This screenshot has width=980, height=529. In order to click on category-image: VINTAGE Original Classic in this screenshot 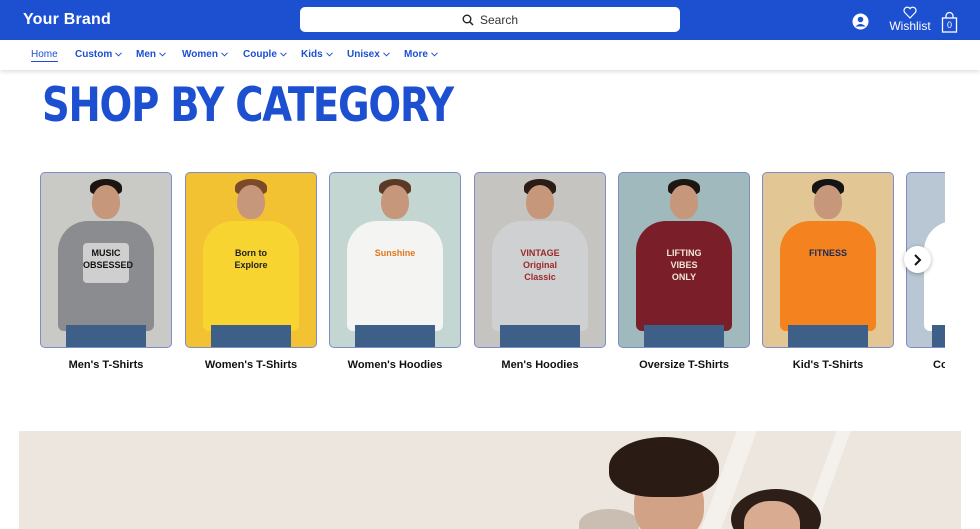, I will do `click(540, 260)`.